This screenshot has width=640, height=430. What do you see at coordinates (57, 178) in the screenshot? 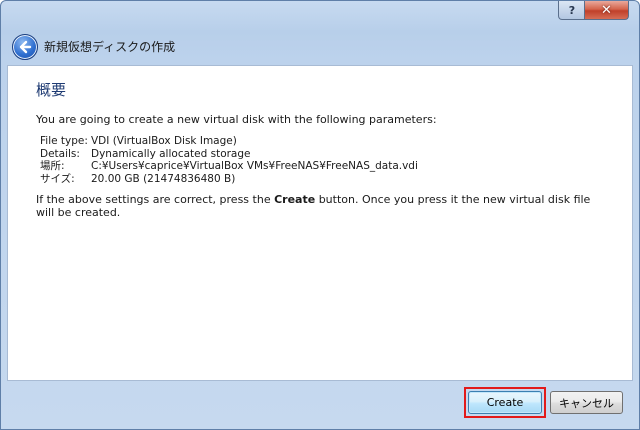
I see `param-key: サイズ:` at bounding box center [57, 178].